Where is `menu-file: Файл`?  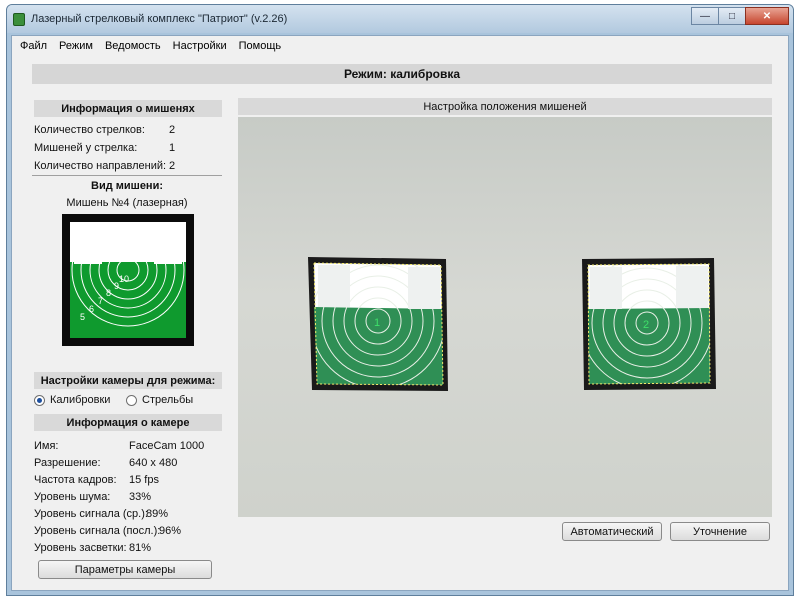
menu-file: Файл is located at coordinates (33, 46).